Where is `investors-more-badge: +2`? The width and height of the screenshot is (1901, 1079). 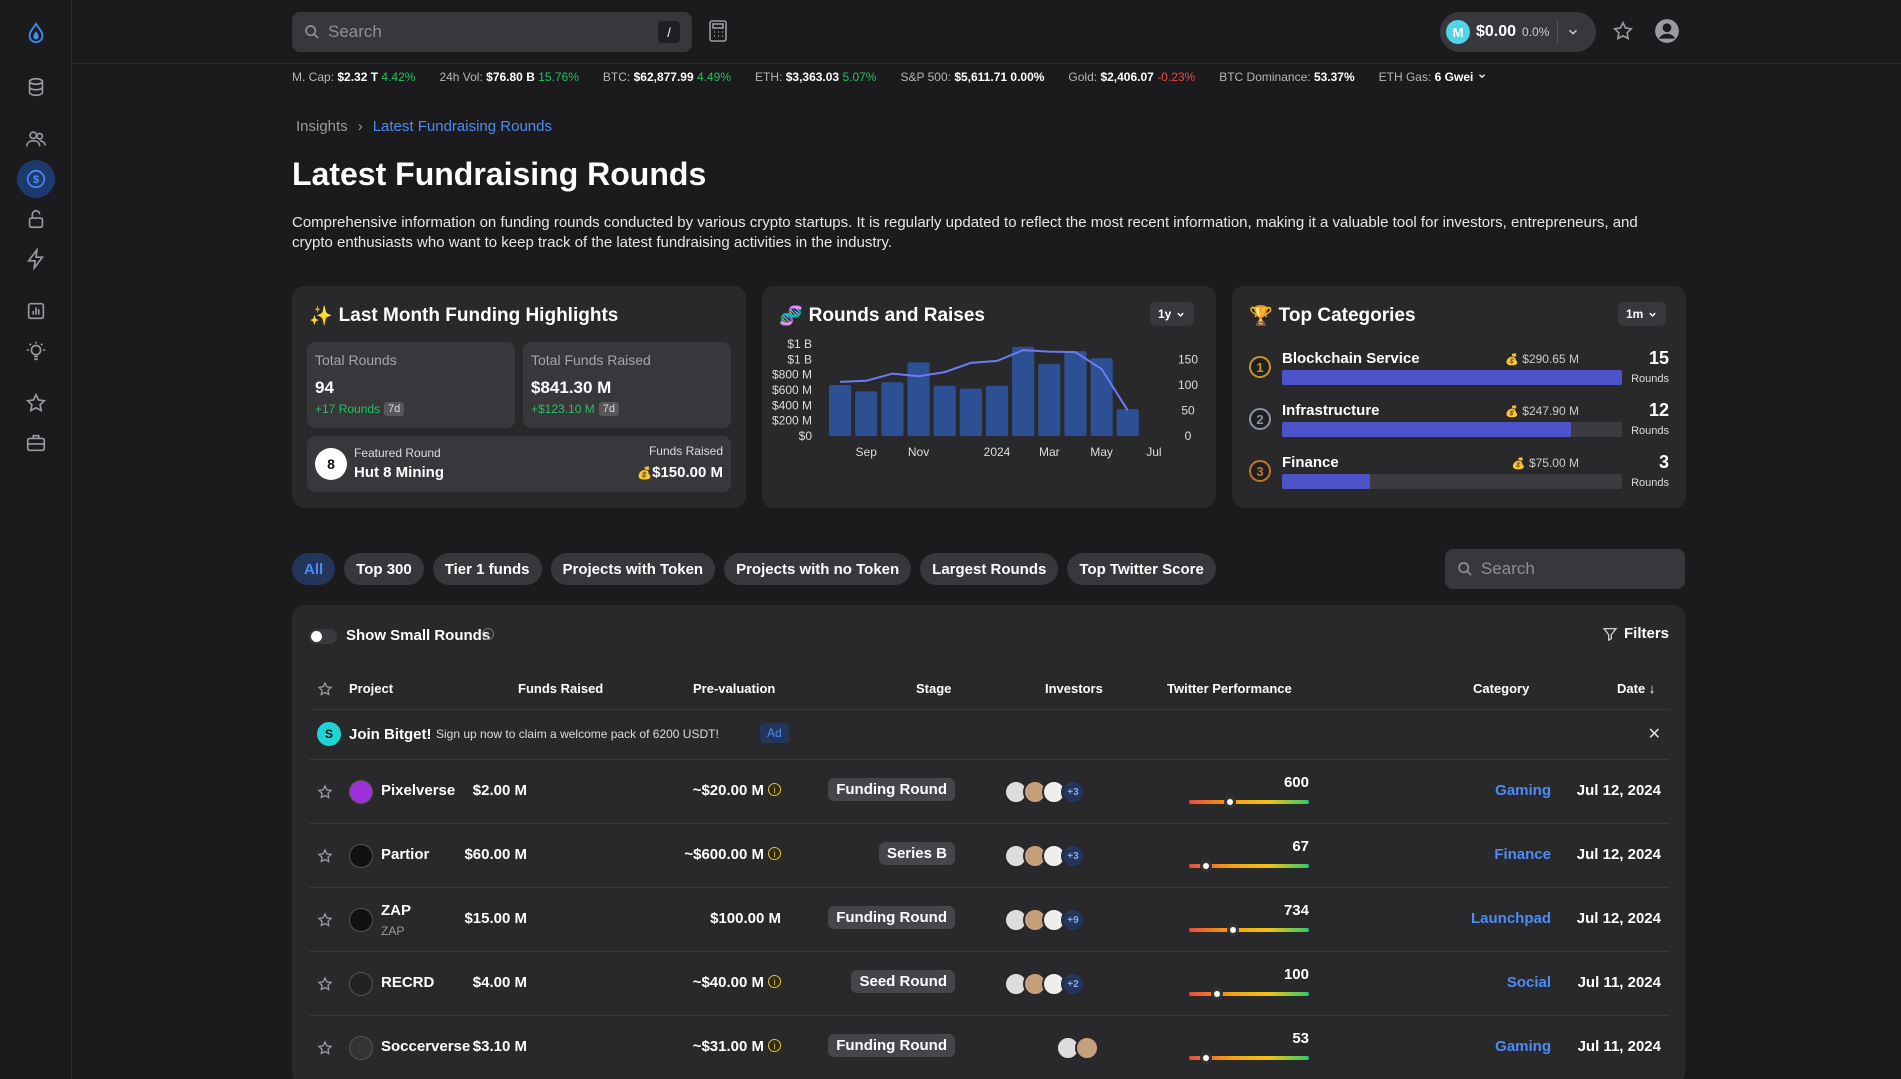
investors-more-badge: +2 is located at coordinates (1073, 984).